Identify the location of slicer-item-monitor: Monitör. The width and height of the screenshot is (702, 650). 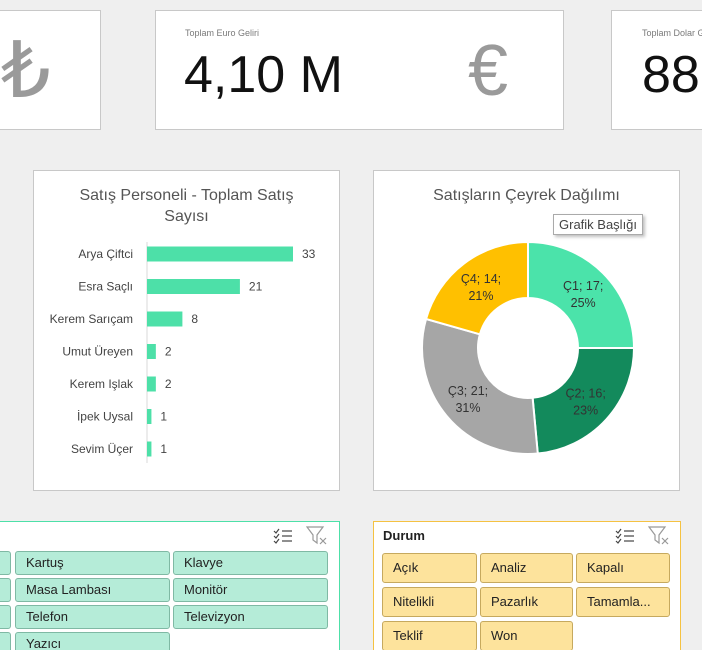
(250, 590).